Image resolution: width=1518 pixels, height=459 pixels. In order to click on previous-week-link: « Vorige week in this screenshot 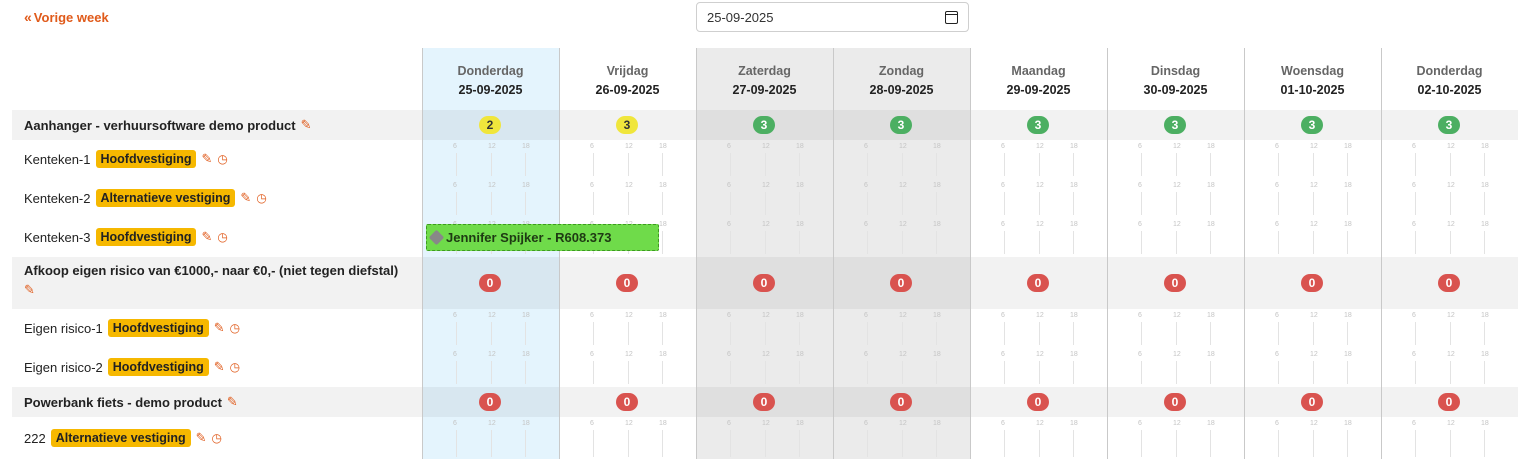, I will do `click(66, 17)`.